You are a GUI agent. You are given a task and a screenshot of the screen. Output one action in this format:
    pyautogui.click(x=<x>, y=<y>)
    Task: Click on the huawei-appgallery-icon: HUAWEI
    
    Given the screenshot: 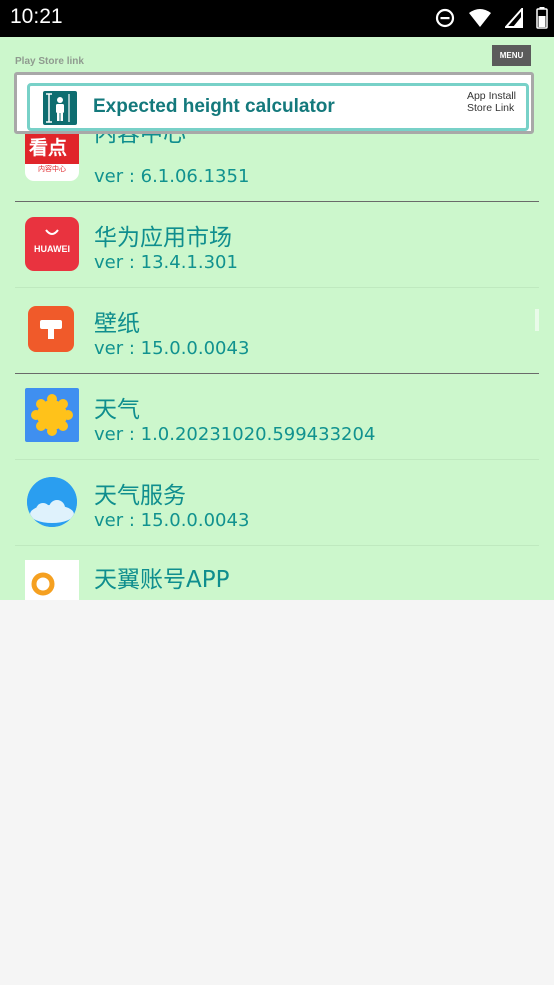 What is the action you would take?
    pyautogui.click(x=52, y=244)
    